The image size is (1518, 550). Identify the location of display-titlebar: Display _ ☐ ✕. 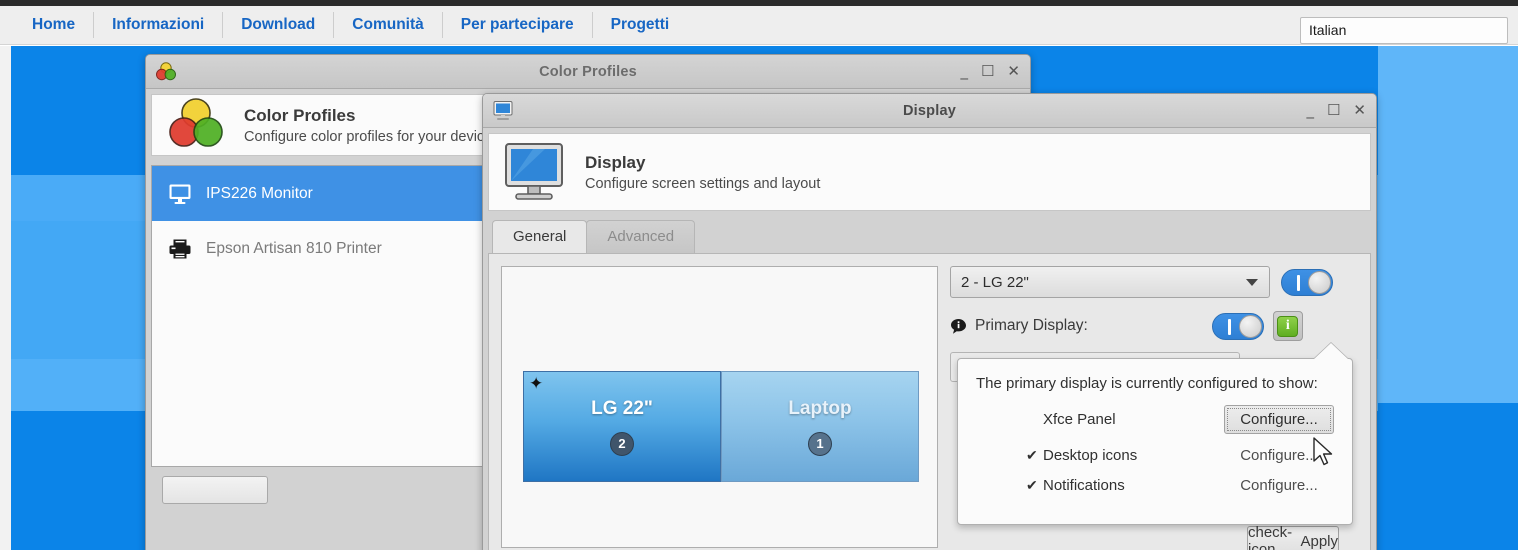
(929, 111).